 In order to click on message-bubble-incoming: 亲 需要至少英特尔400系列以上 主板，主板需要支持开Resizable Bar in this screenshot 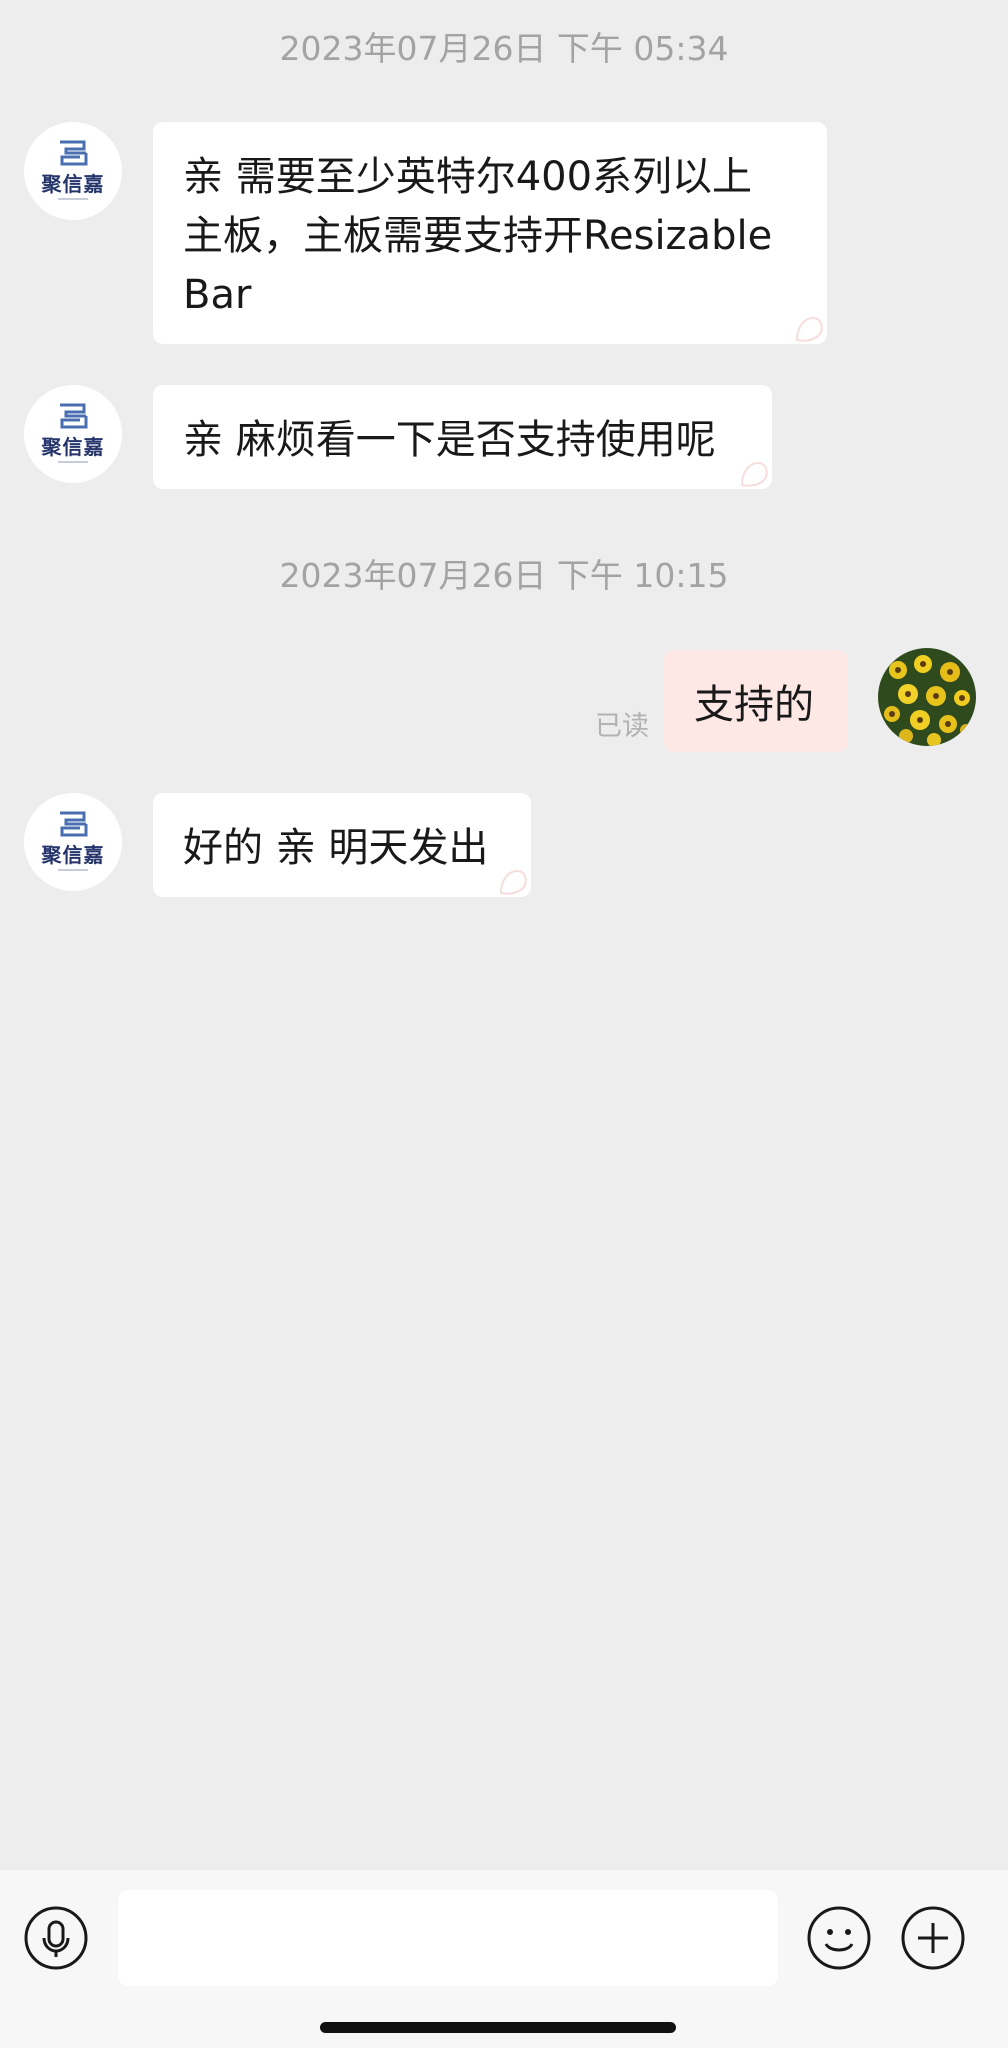, I will do `click(490, 233)`.